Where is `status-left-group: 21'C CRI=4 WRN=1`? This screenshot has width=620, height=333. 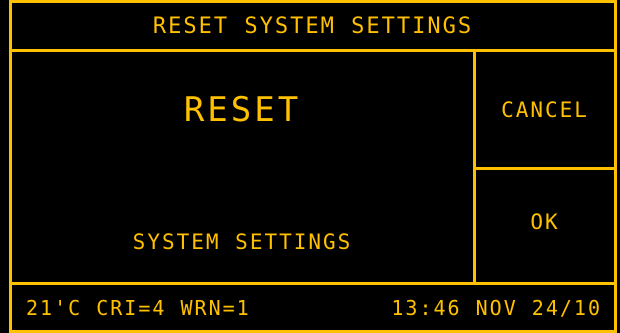
status-left-group: 21'C CRI=4 WRN=1 is located at coordinates (138, 308).